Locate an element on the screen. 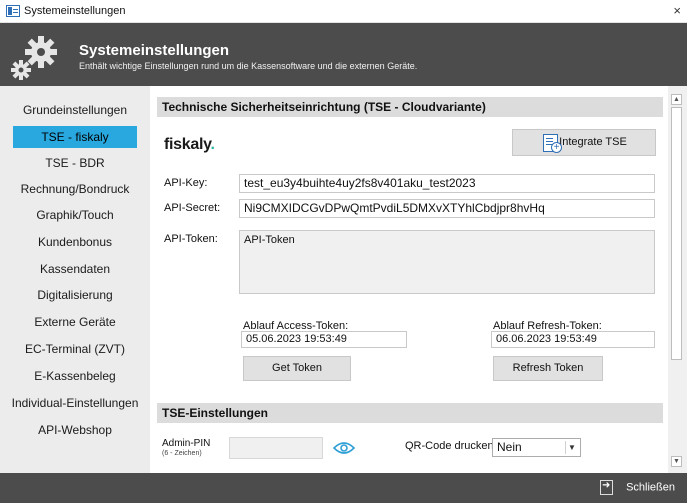  app-window-icon is located at coordinates (13, 11).